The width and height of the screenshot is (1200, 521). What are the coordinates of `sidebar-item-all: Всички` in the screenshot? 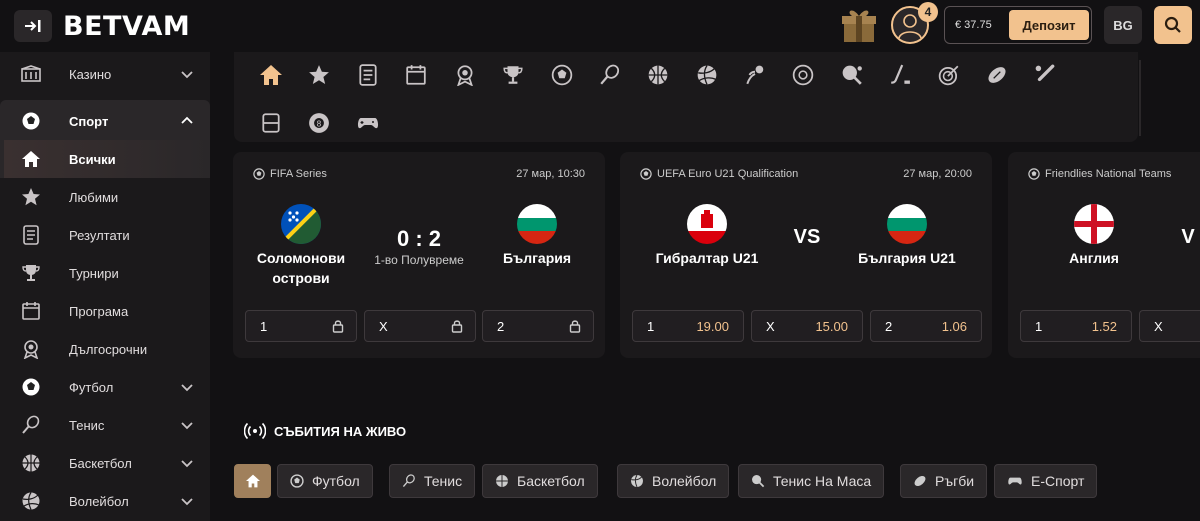 It's located at (105, 159).